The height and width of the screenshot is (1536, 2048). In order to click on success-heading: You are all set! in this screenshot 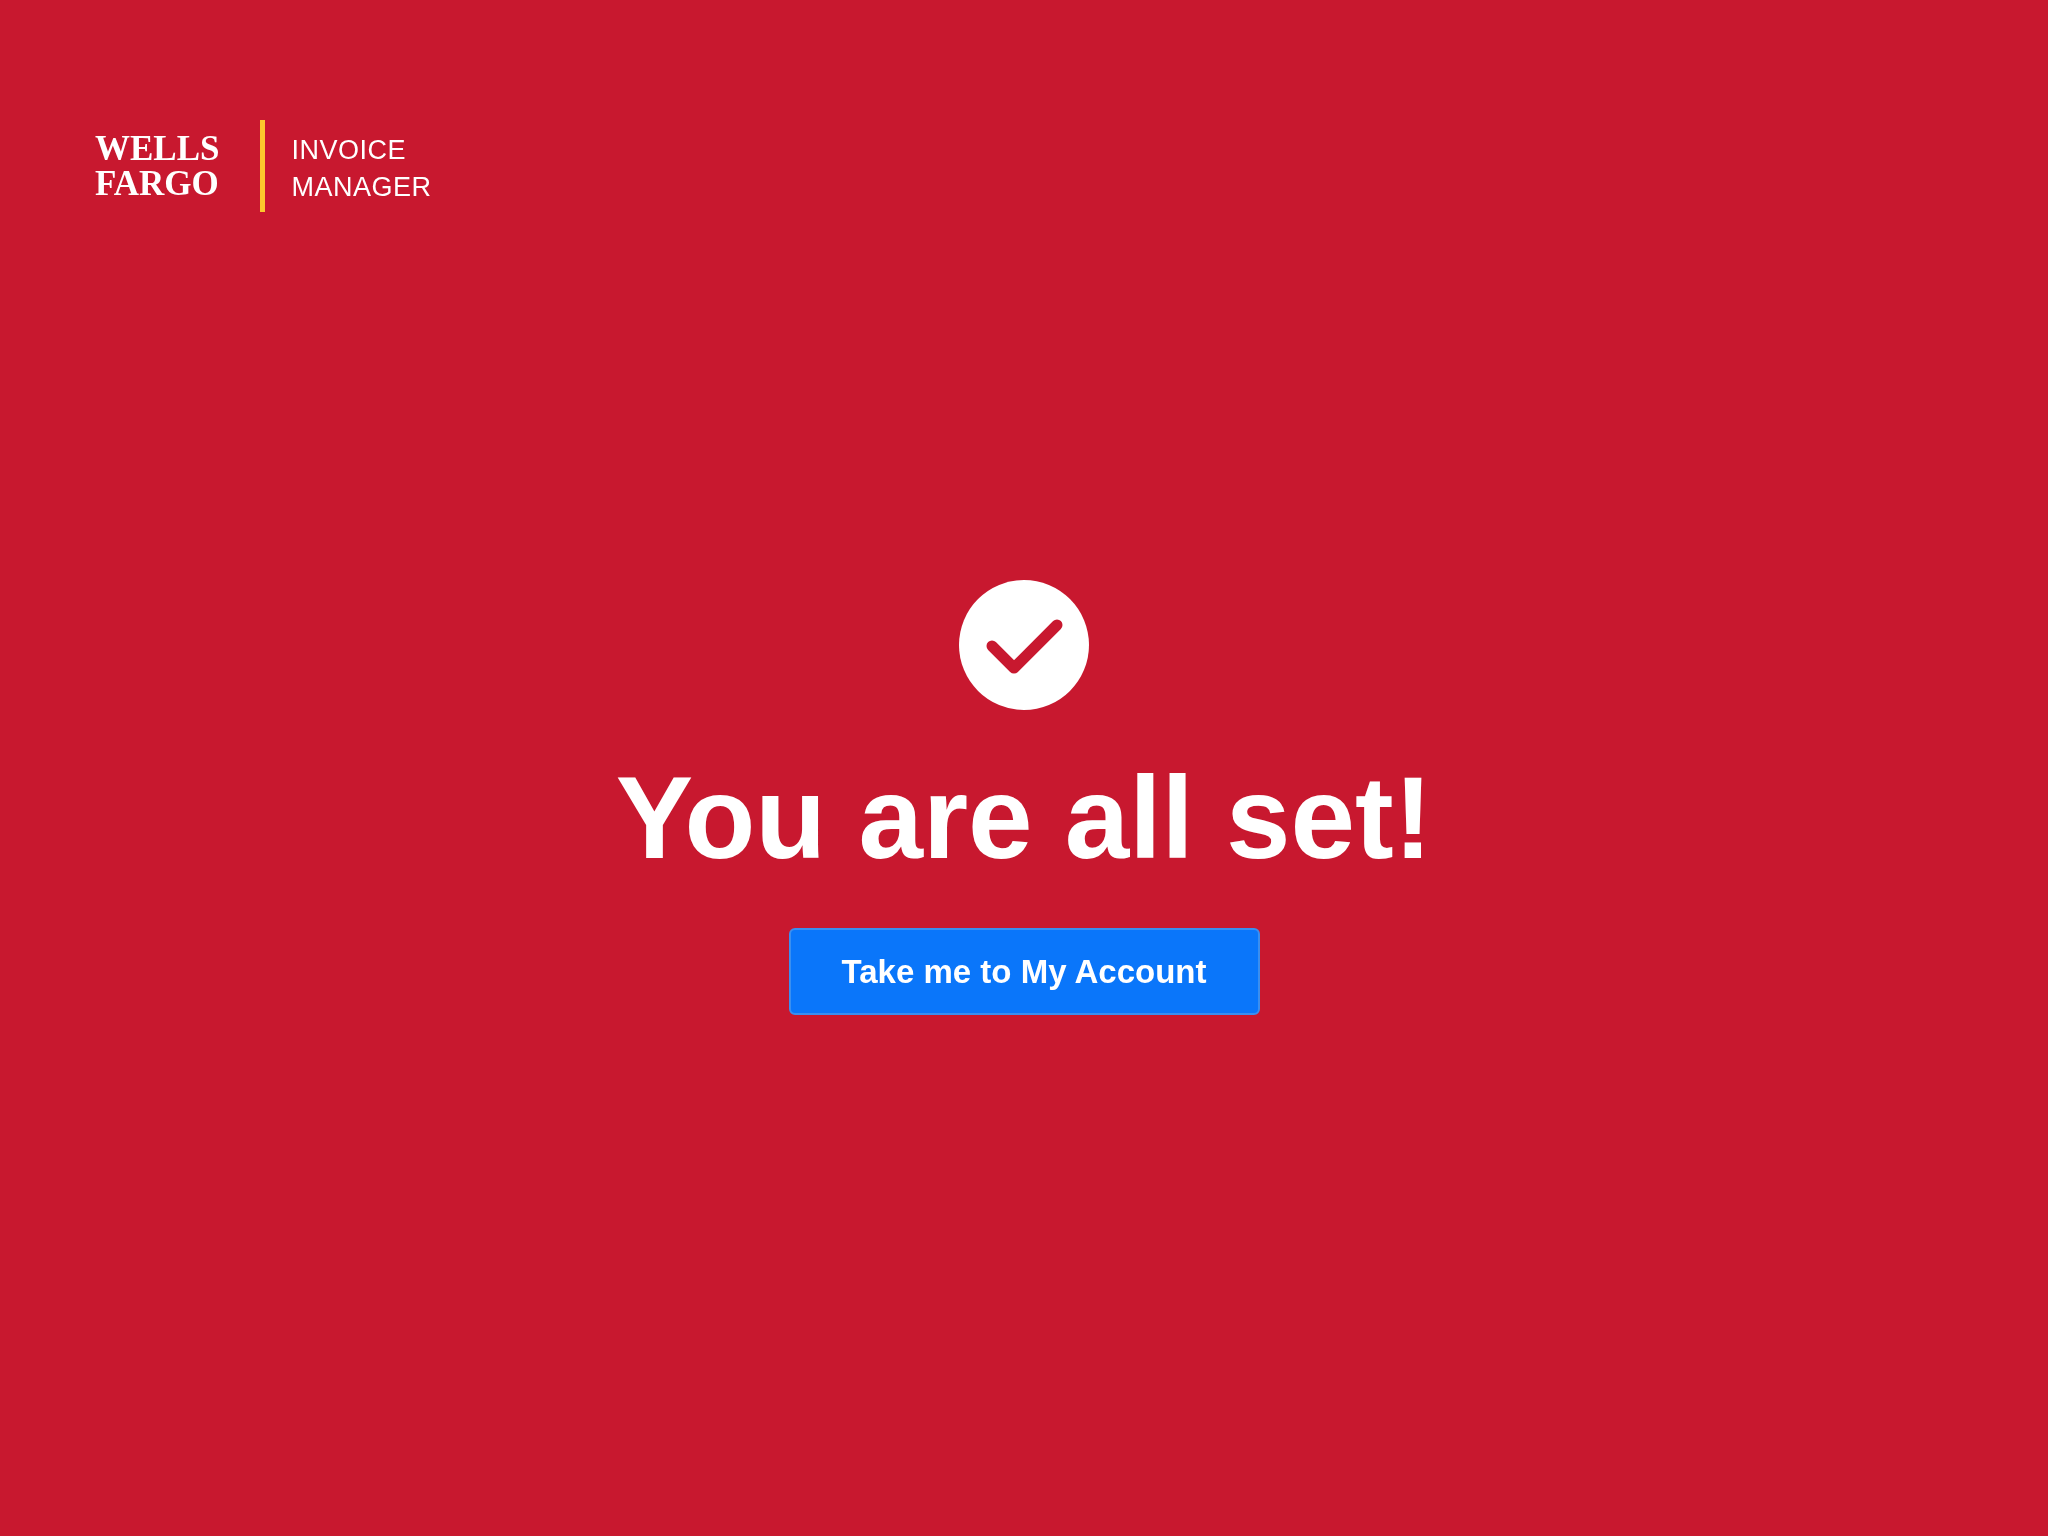, I will do `click(1024, 818)`.